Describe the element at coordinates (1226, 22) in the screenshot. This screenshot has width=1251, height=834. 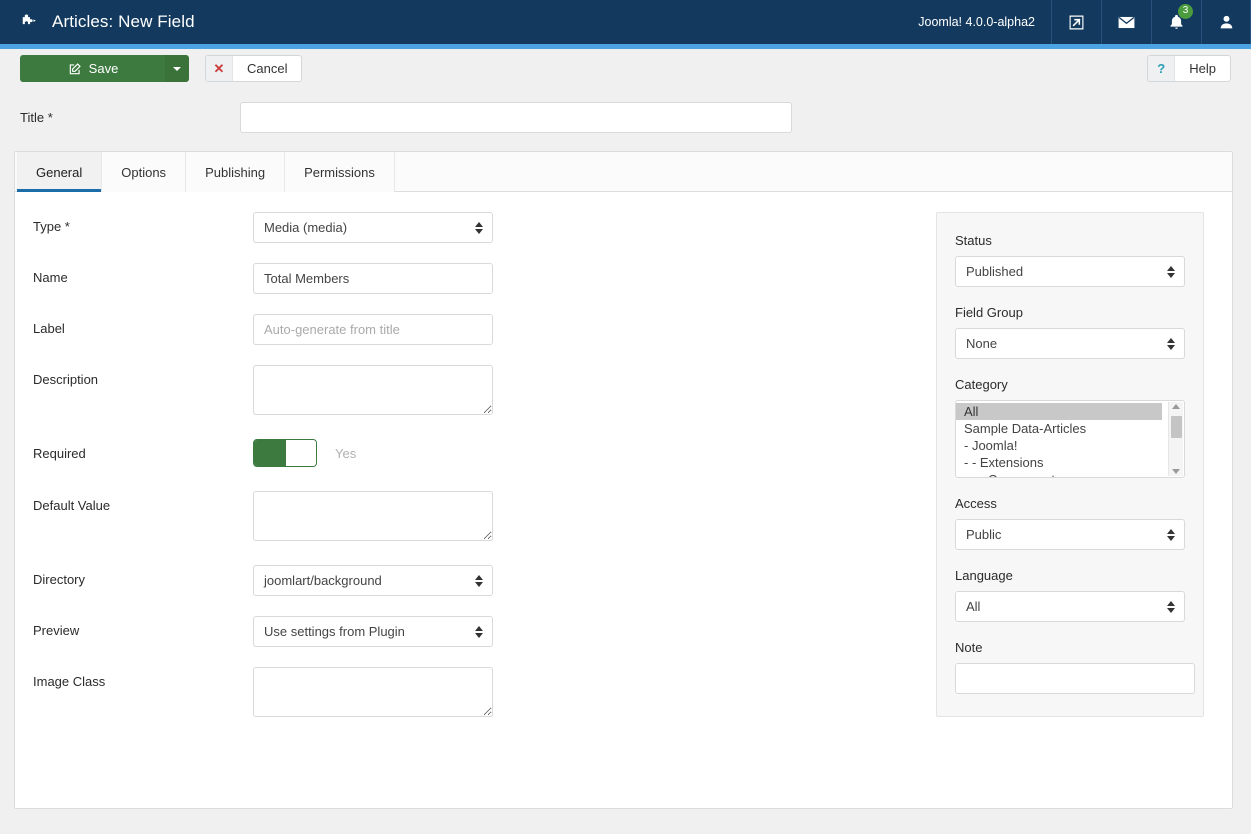
I see `user-icon` at that location.